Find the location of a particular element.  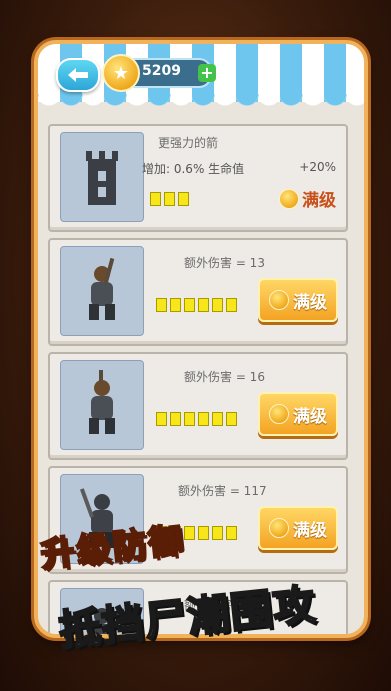

tower-thumbnail is located at coordinates (102, 177).